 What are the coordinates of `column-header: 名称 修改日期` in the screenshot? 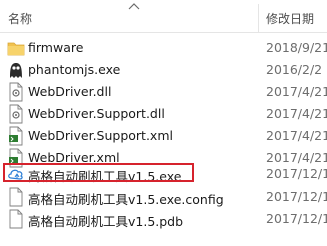 It's located at (163, 16).